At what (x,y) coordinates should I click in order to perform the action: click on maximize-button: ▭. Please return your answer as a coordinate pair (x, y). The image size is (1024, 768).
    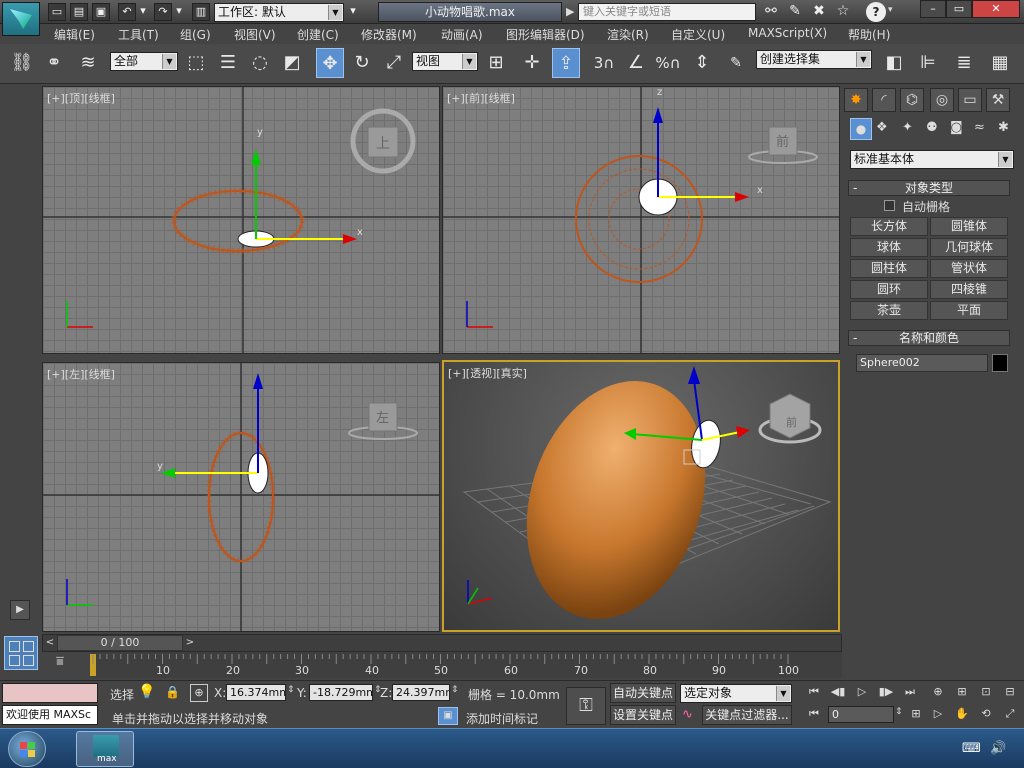
    Looking at the image, I should click on (959, 9).